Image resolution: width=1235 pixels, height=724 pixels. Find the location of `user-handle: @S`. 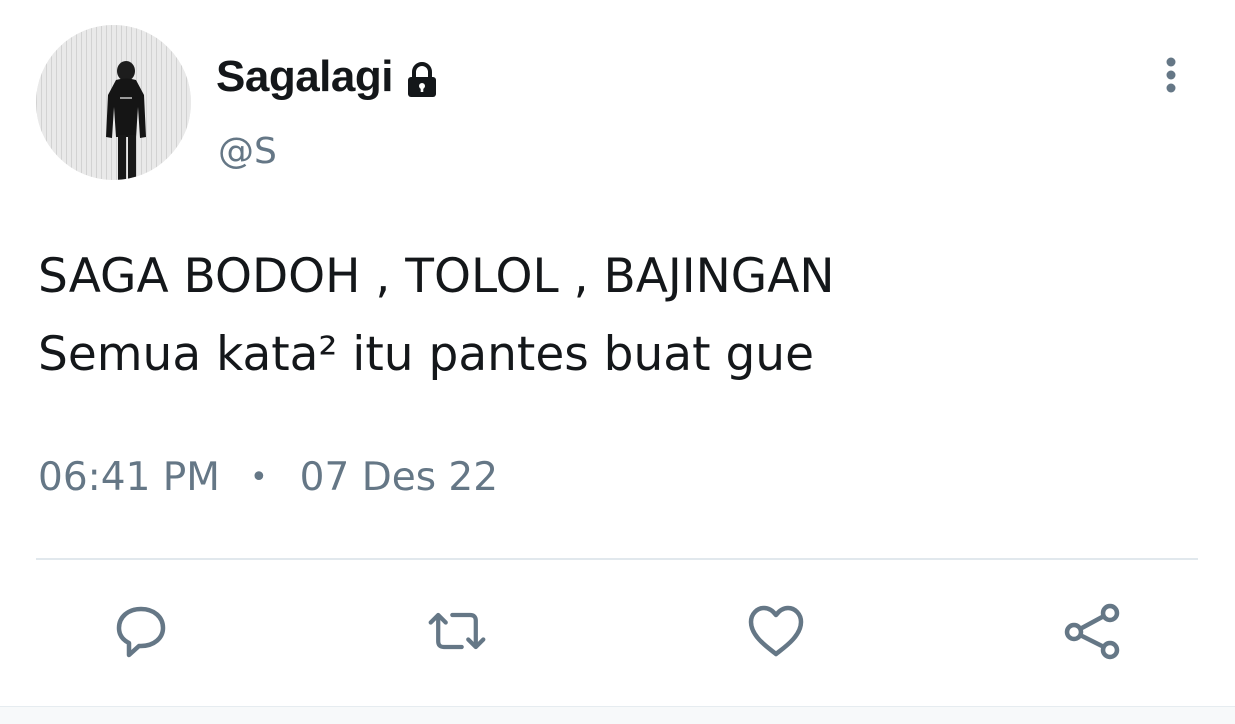

user-handle: @S is located at coordinates (247, 152).